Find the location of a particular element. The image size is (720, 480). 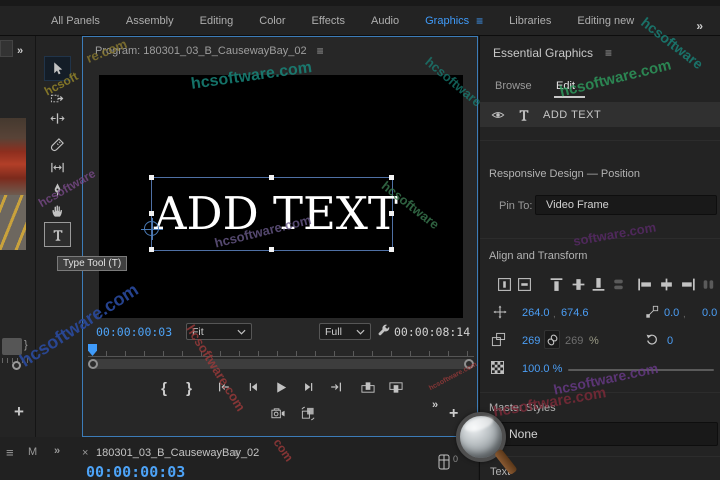

ripple-edit-tool is located at coordinates (57, 118).